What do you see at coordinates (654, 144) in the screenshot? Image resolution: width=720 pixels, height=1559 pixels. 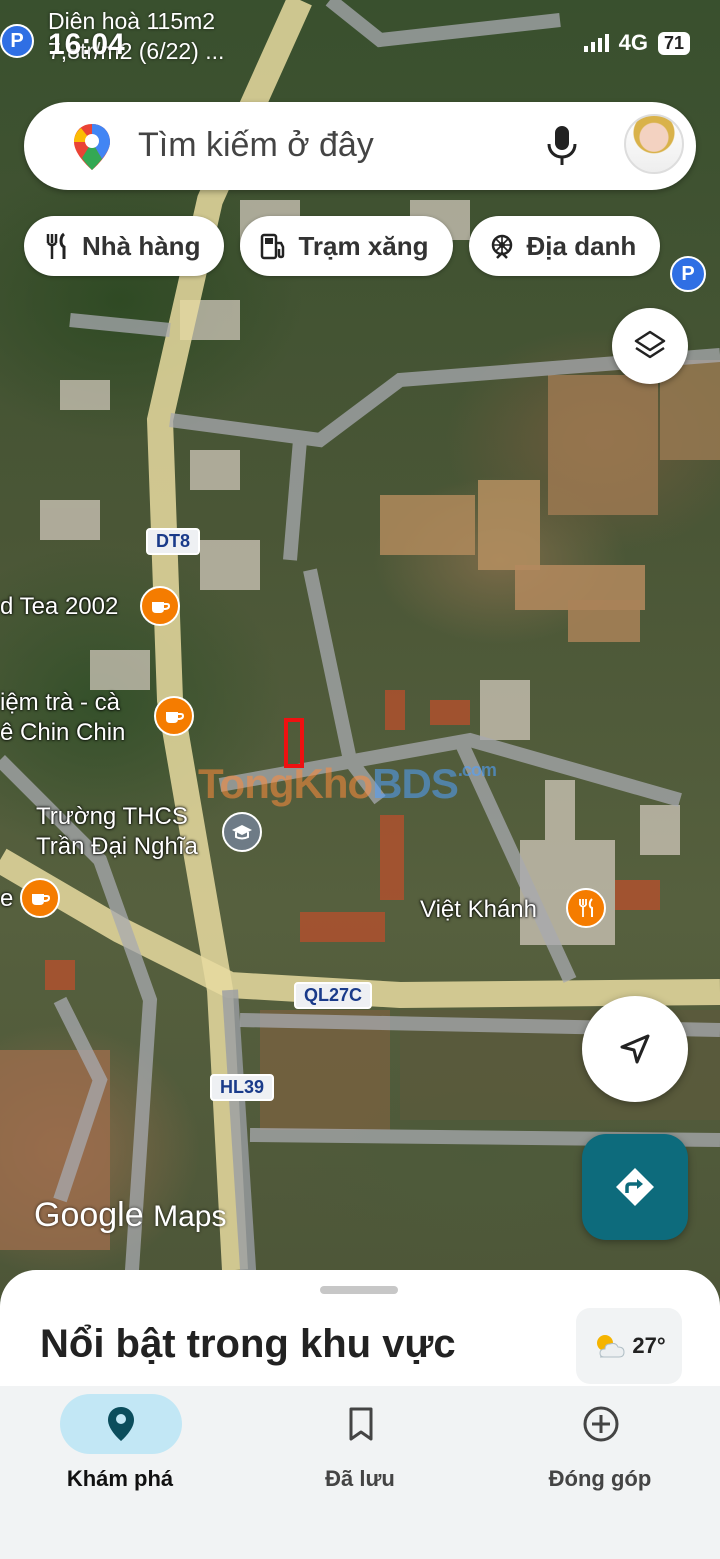 I see `profile-avatar` at bounding box center [654, 144].